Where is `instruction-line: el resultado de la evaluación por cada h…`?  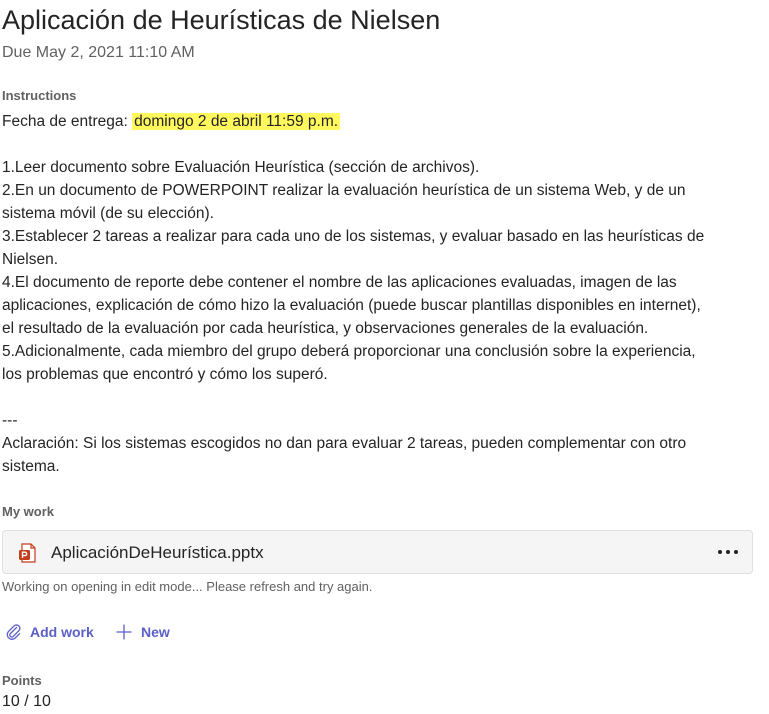 instruction-line: el resultado de la evaluación por cada h… is located at coordinates (325, 328).